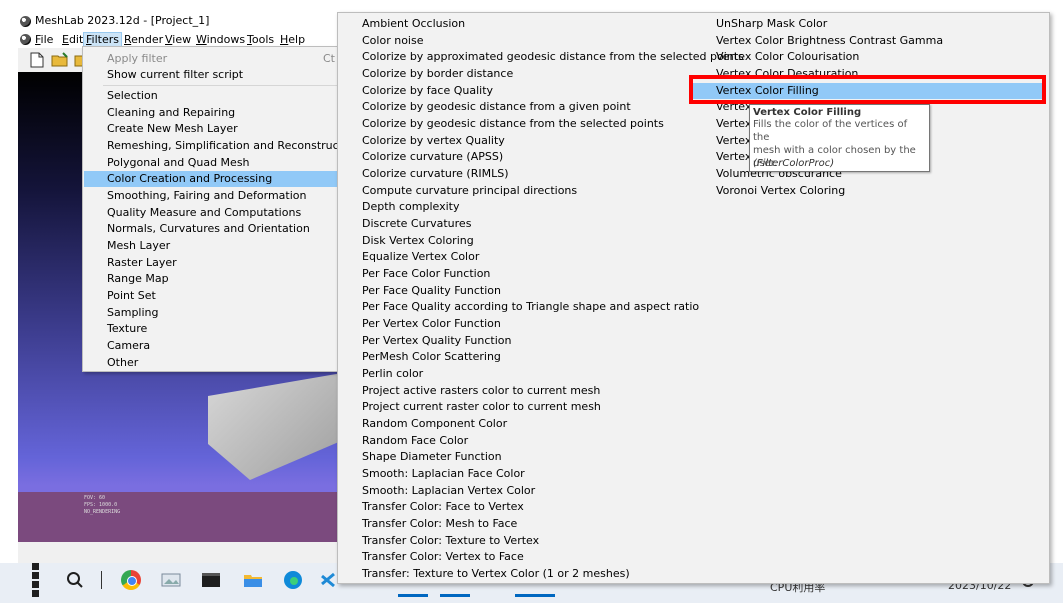 This screenshot has height=603, width=1063. I want to click on show-filter-script-item: Show current filter script, so click(211, 75).